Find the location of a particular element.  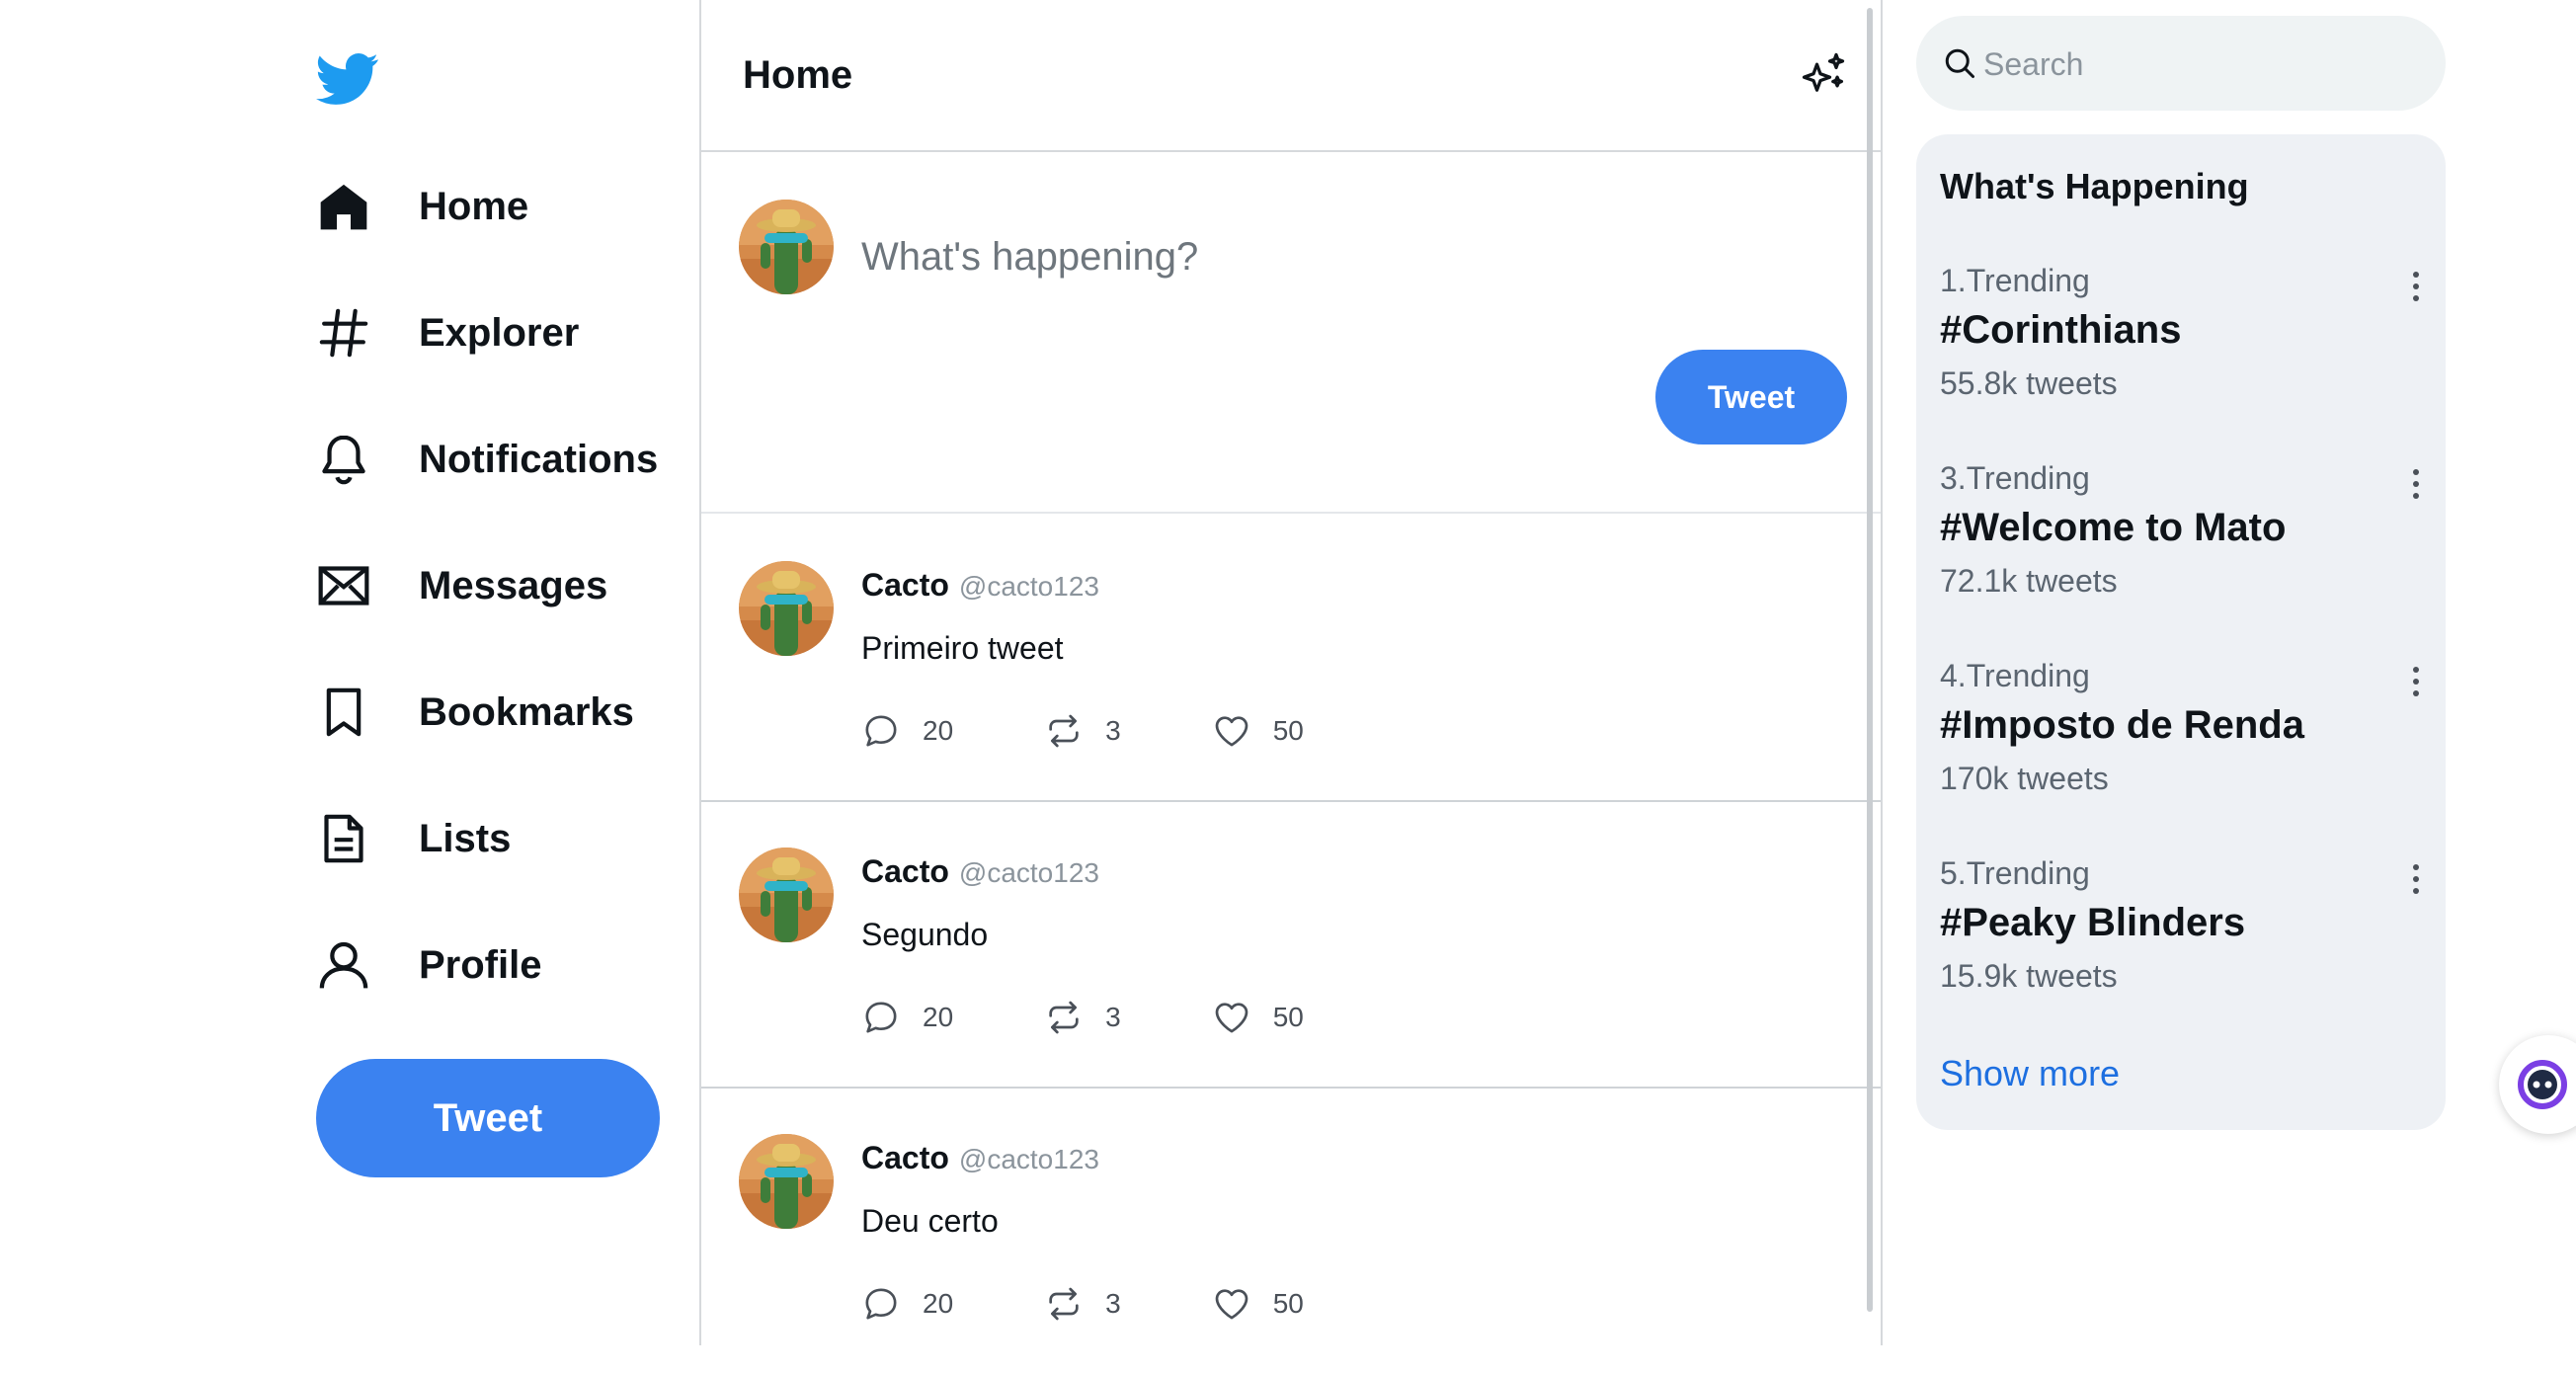

section-divider is located at coordinates (1291, 503).